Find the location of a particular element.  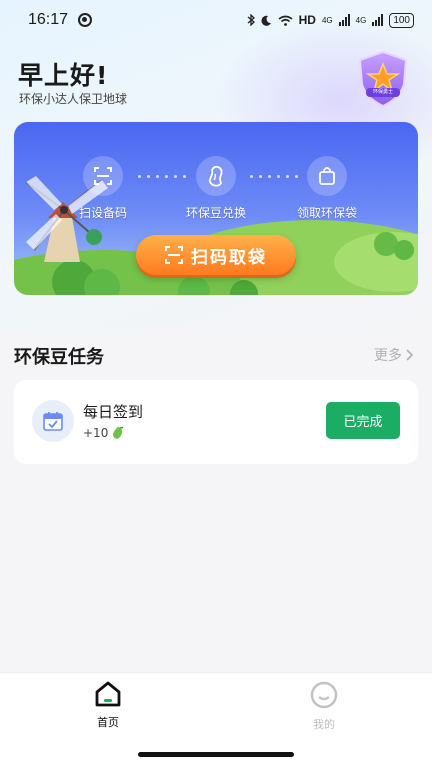

status-time: 16:17 is located at coordinates (48, 19).